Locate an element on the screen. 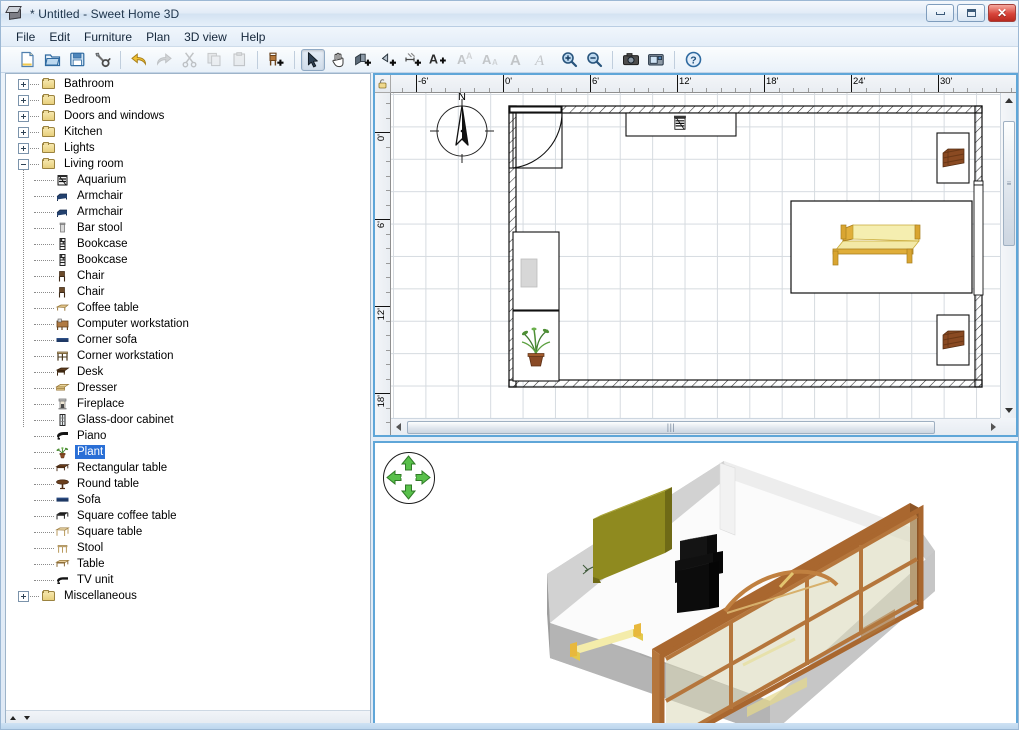 The height and width of the screenshot is (730, 1019). open-folder-icon is located at coordinates (52, 60).